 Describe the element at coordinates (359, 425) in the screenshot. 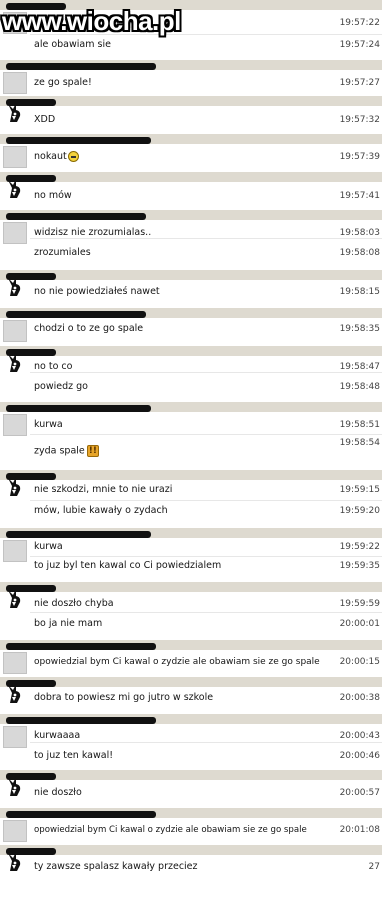

I see `message-time: 19:58:51` at that location.